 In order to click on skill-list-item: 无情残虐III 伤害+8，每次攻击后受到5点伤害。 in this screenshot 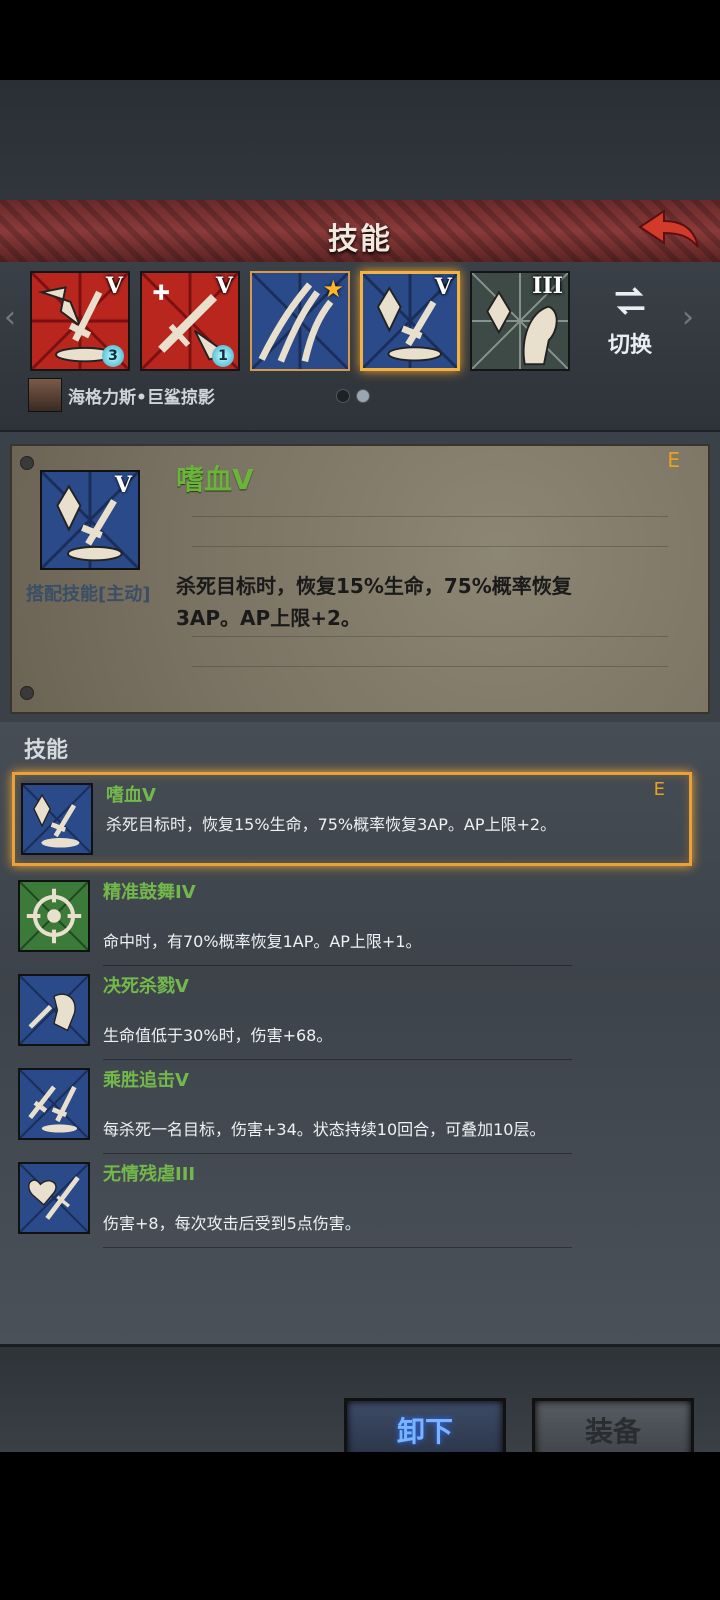, I will do `click(352, 1201)`.